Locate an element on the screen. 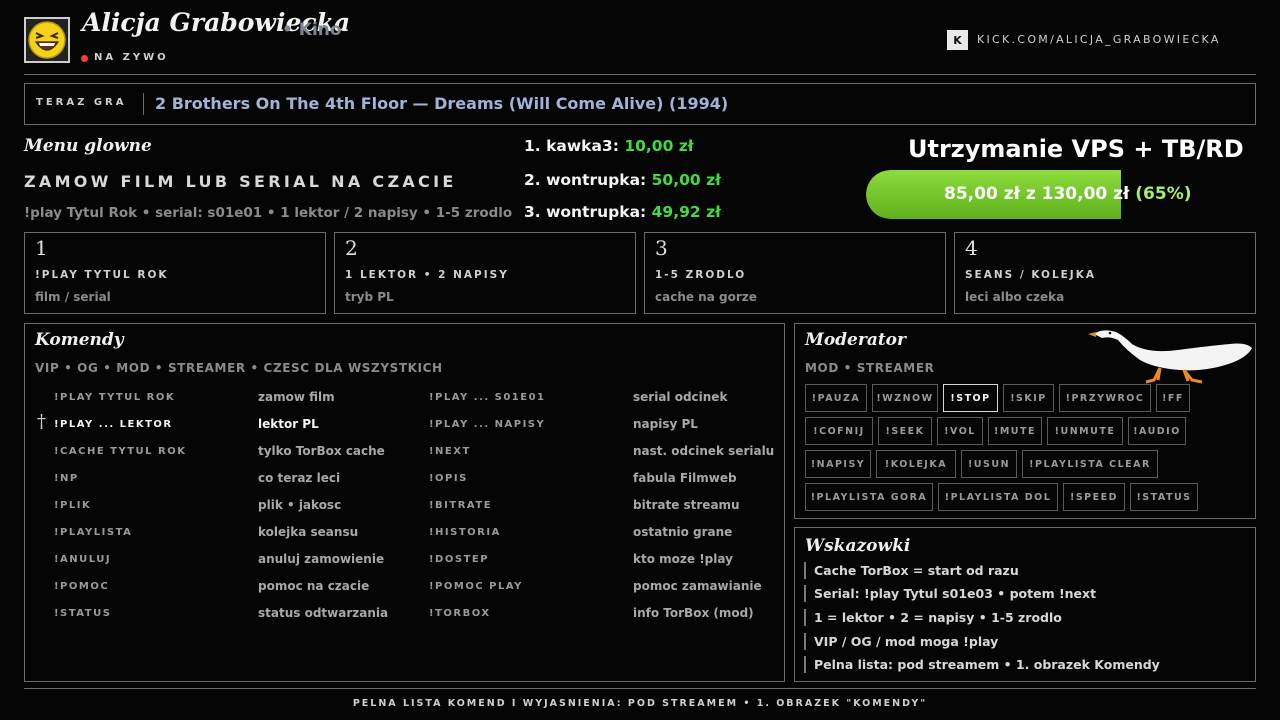 The image size is (1280, 720). command-name: !TORBOX is located at coordinates (460, 613).